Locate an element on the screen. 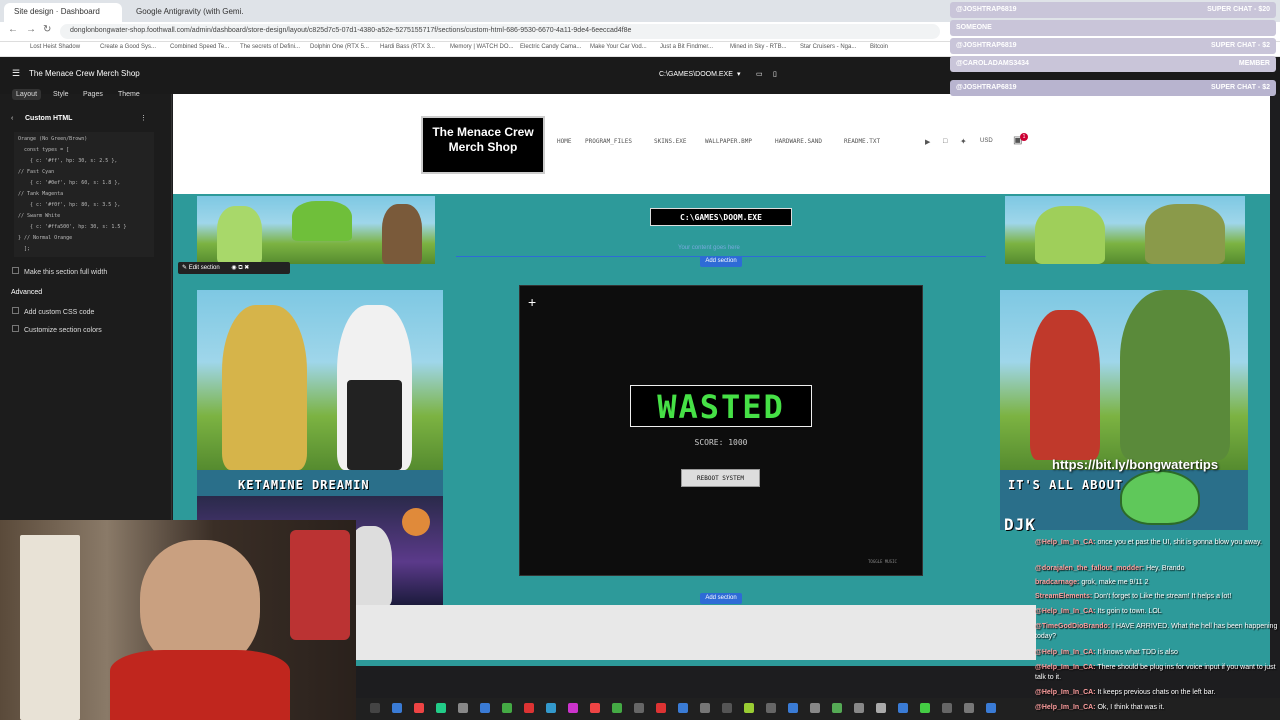 Image resolution: width=1280 pixels, height=720 pixels. tab-layout: Layout is located at coordinates (27, 94).